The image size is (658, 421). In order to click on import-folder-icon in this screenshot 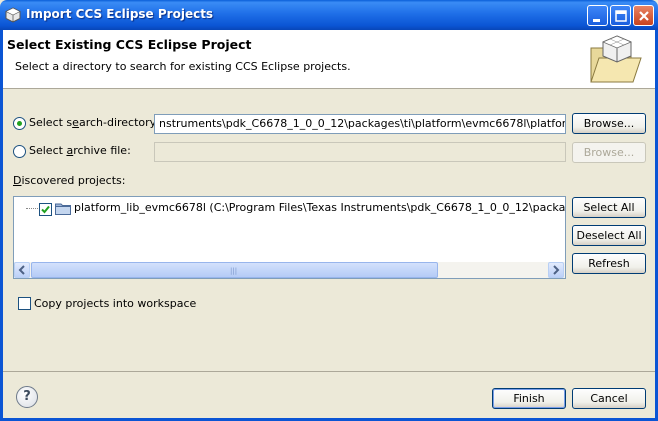, I will do `click(616, 59)`.